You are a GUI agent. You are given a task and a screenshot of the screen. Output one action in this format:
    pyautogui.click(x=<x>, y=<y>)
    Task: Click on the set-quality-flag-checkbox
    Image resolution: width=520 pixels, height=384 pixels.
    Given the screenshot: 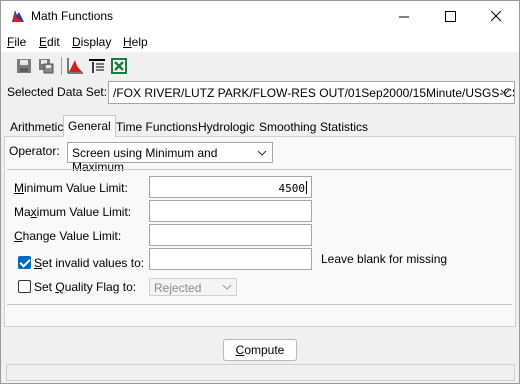 What is the action you would take?
    pyautogui.click(x=24, y=286)
    